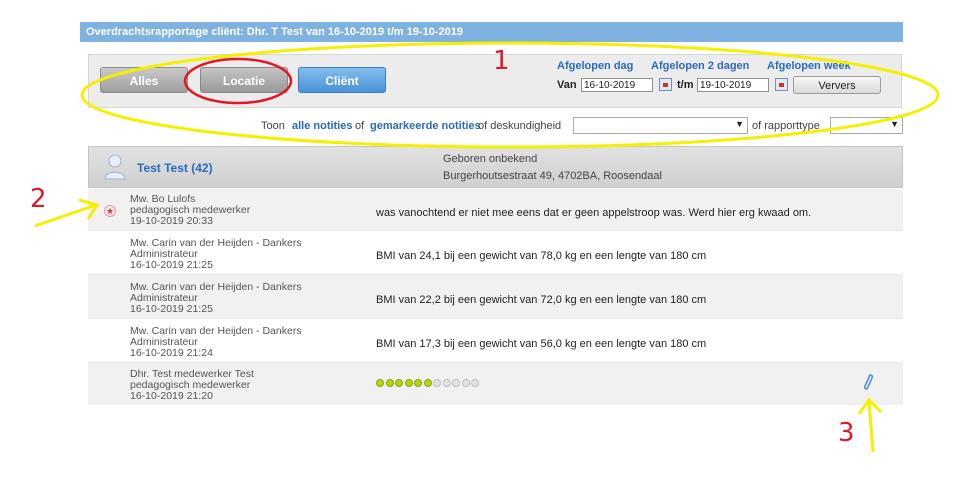 The image size is (959, 477). Describe the element at coordinates (171, 396) in the screenshot. I see `note-date: 16-10-2019 21:20` at that location.